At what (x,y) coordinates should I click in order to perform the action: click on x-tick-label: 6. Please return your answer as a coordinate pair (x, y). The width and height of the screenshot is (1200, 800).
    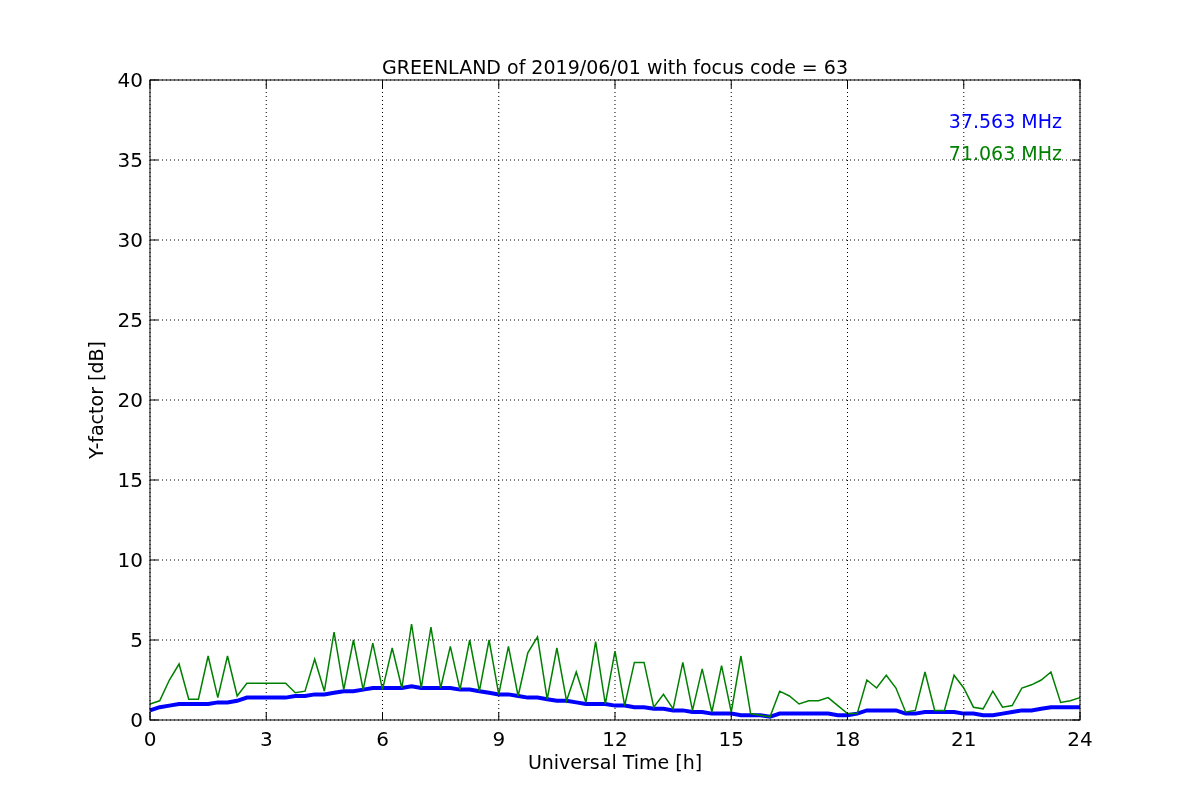
    Looking at the image, I should click on (382, 739).